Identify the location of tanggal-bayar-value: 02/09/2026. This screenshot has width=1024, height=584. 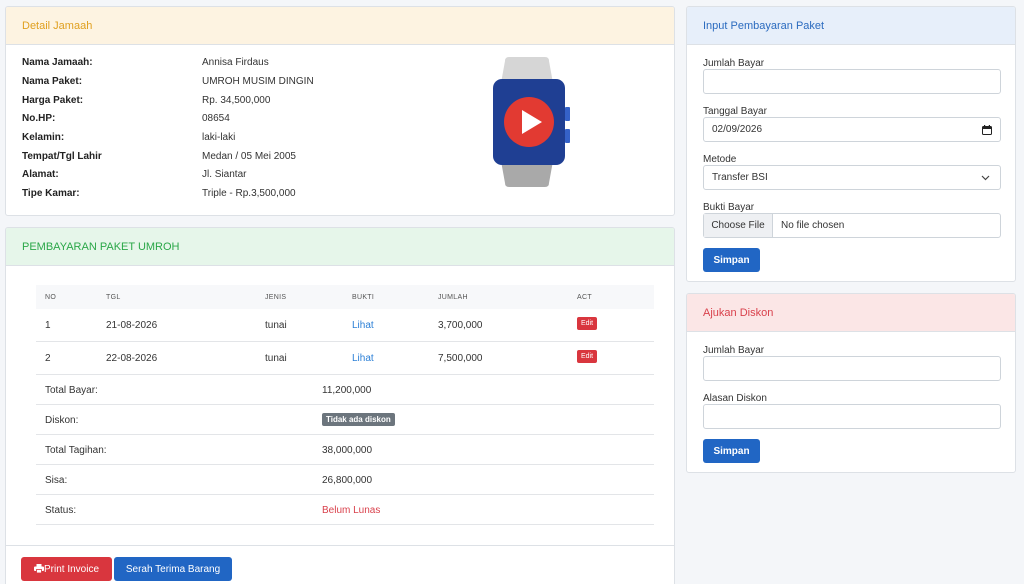
(737, 129).